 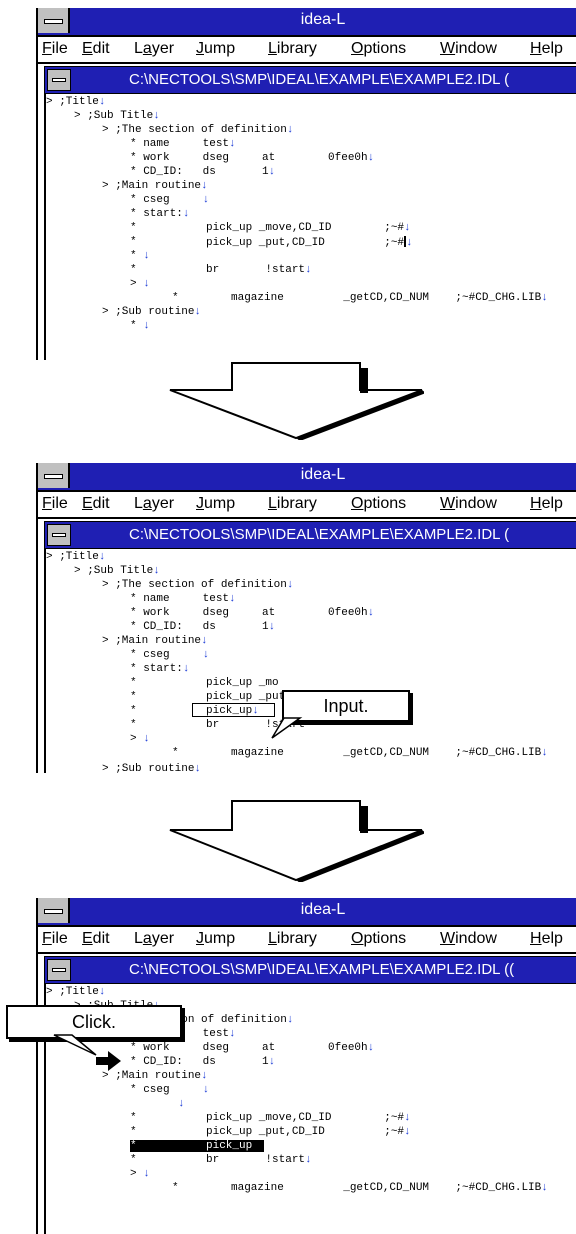 I want to click on code-line: * ↓, so click(x=140, y=256).